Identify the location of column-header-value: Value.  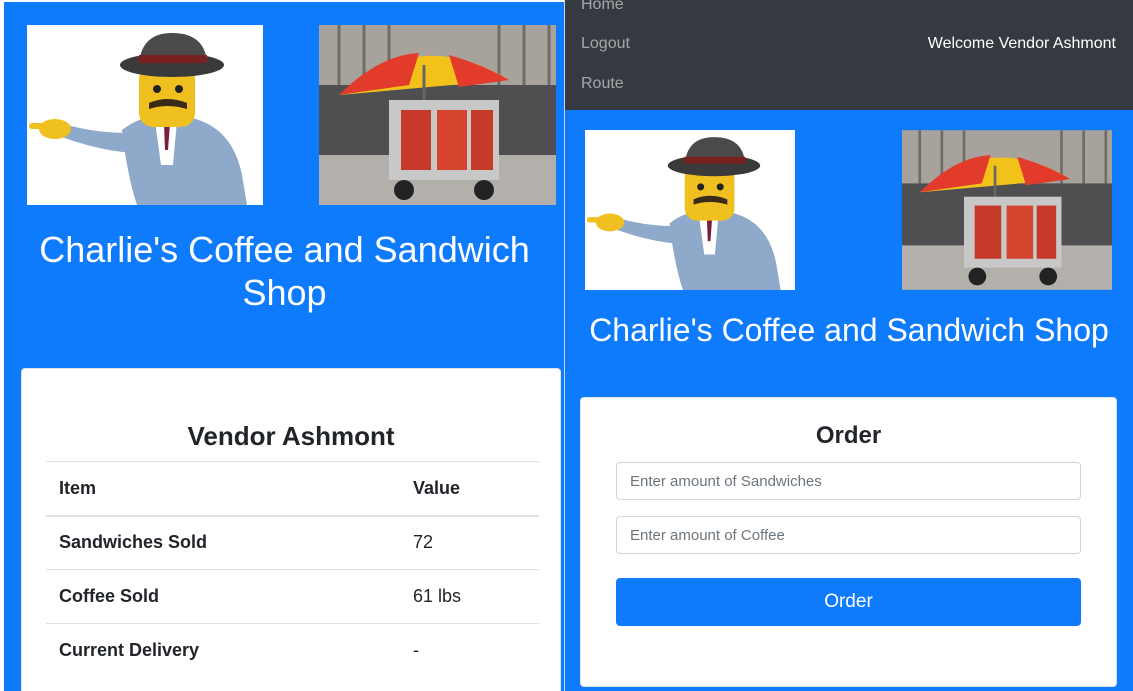
(469, 489).